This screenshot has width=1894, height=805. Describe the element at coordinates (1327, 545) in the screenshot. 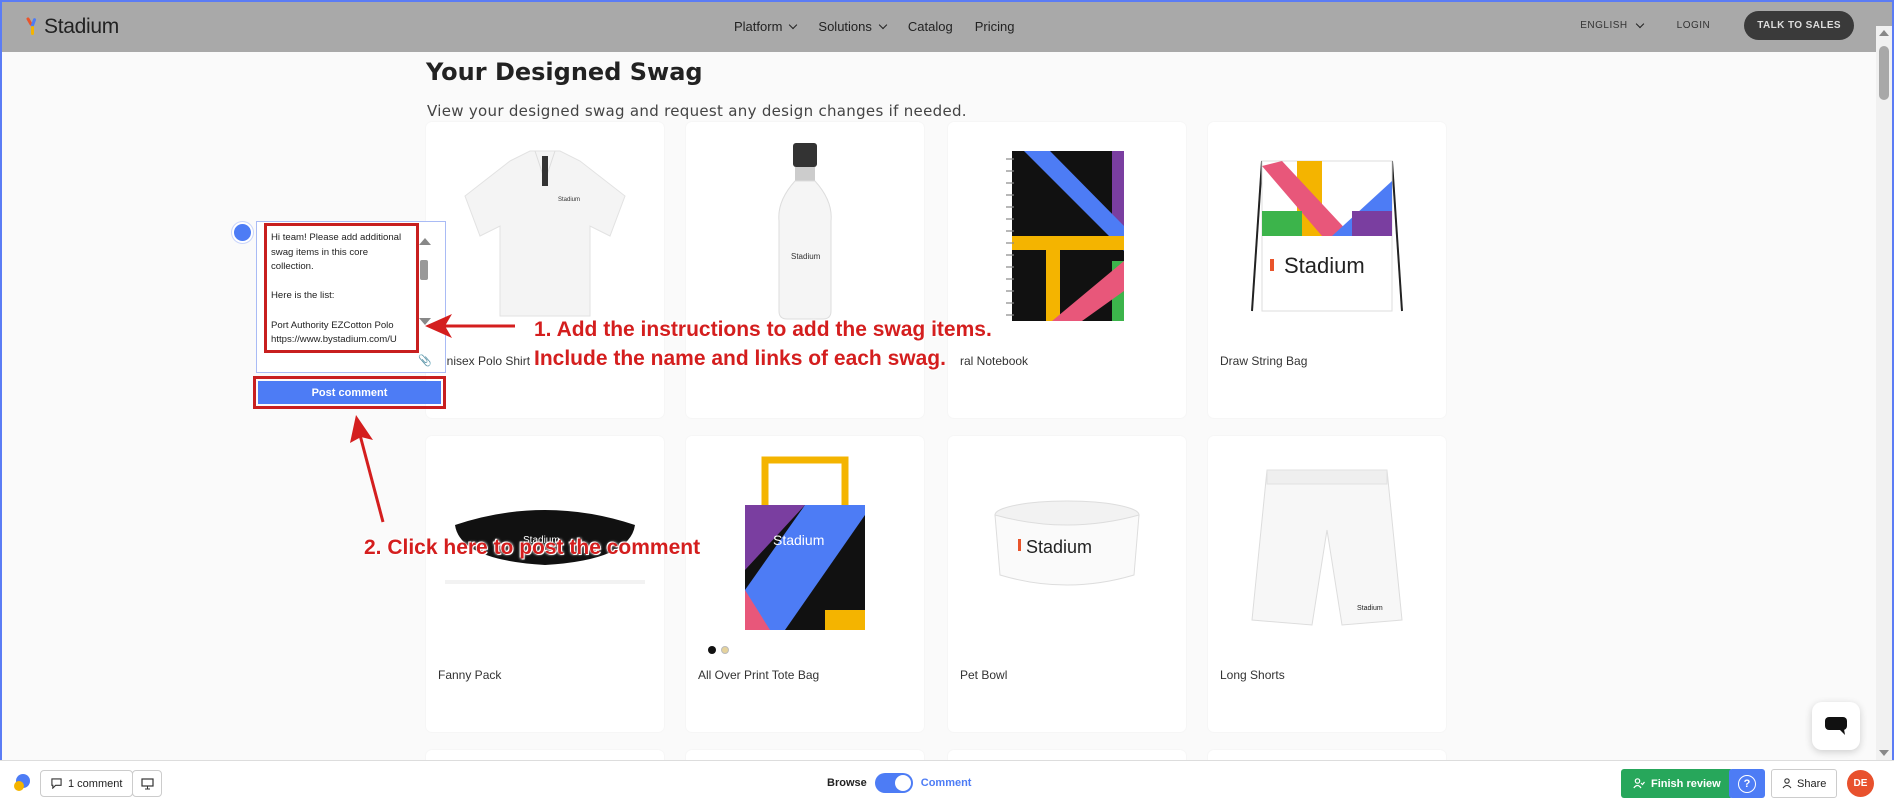

I see `shorts-image: Stadium` at that location.